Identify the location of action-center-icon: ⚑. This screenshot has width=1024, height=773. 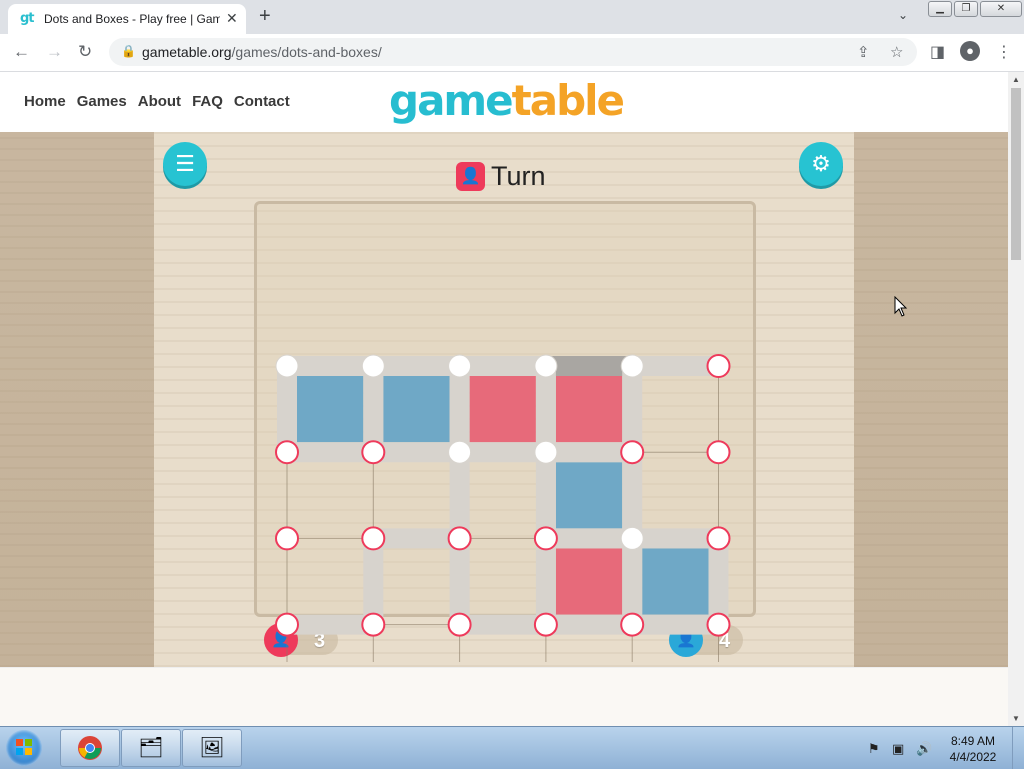
(874, 749).